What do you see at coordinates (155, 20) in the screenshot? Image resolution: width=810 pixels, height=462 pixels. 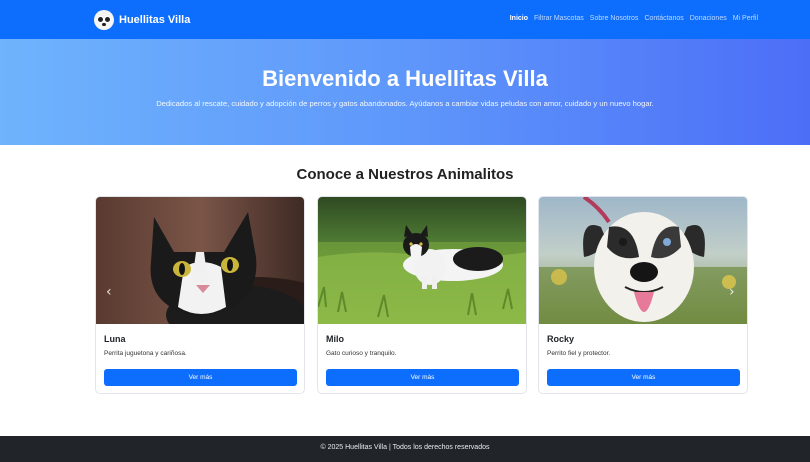 I see `brand-name: Huellitas Villa` at bounding box center [155, 20].